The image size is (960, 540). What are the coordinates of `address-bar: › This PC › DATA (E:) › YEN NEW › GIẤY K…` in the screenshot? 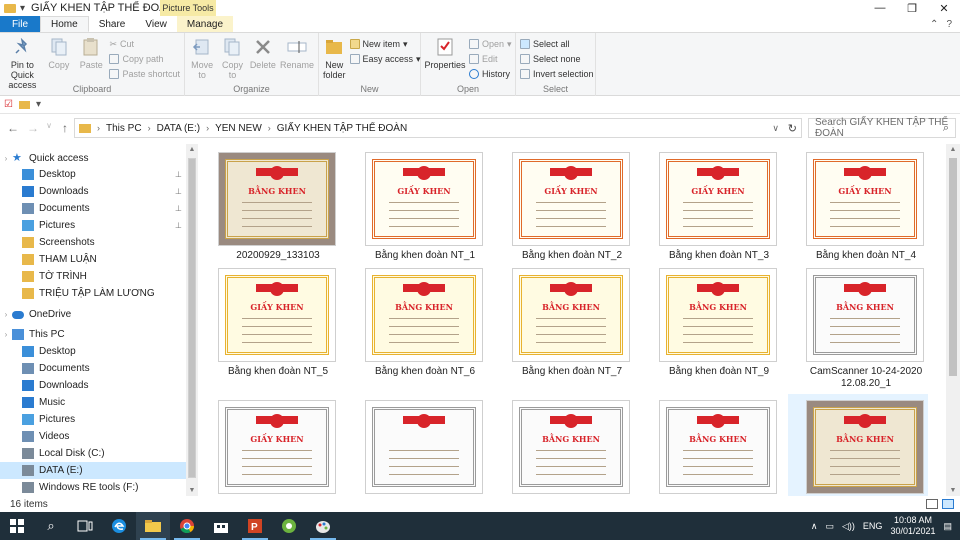 It's located at (438, 128).